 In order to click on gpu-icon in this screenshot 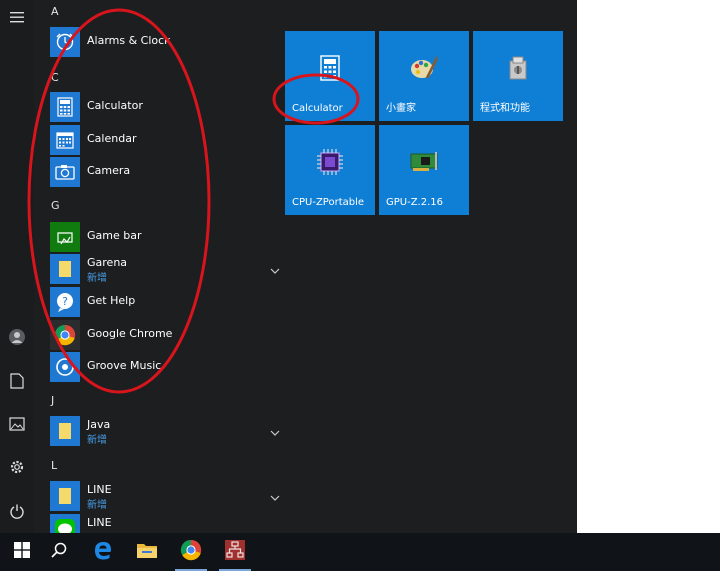, I will do `click(424, 162)`.